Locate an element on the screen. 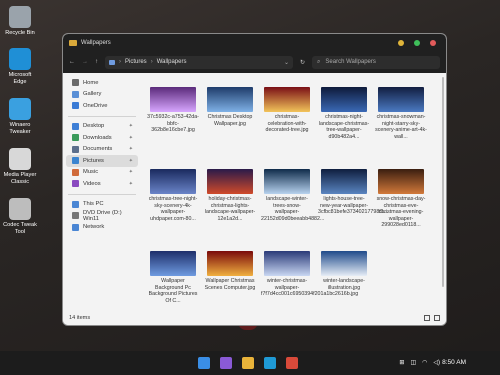 The image size is (500, 375). desktop-icon-label: Codec Tweak Tool is located at coordinates (20, 228).